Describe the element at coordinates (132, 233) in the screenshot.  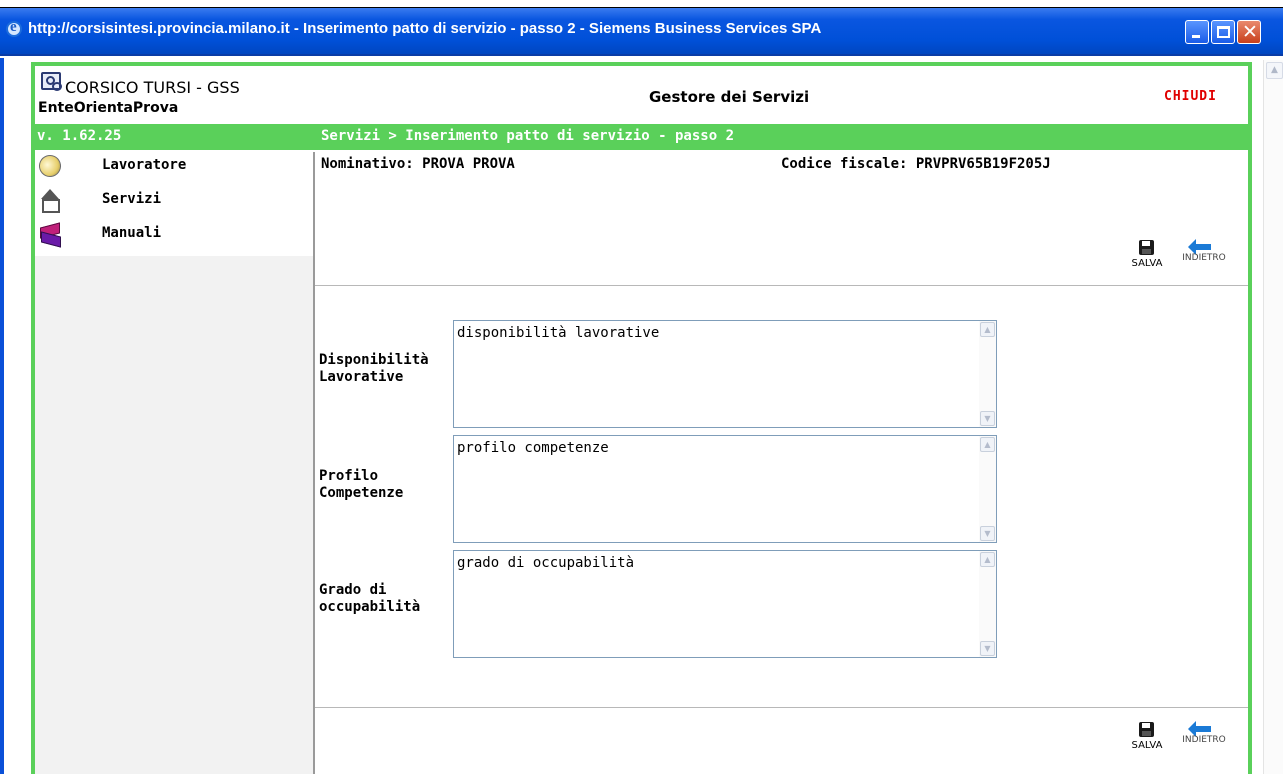
I see `sidebar-item-label: Manuali` at that location.